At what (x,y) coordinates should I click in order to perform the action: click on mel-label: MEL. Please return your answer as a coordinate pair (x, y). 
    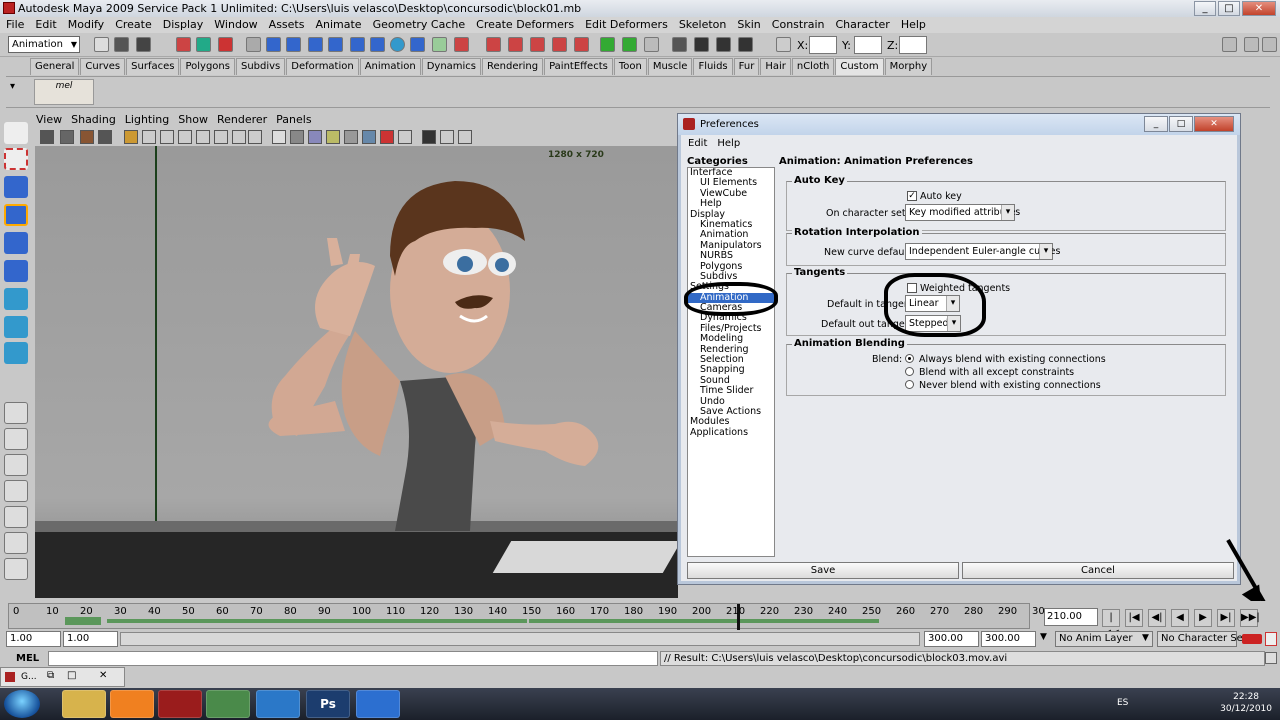
    Looking at the image, I should click on (27, 658).